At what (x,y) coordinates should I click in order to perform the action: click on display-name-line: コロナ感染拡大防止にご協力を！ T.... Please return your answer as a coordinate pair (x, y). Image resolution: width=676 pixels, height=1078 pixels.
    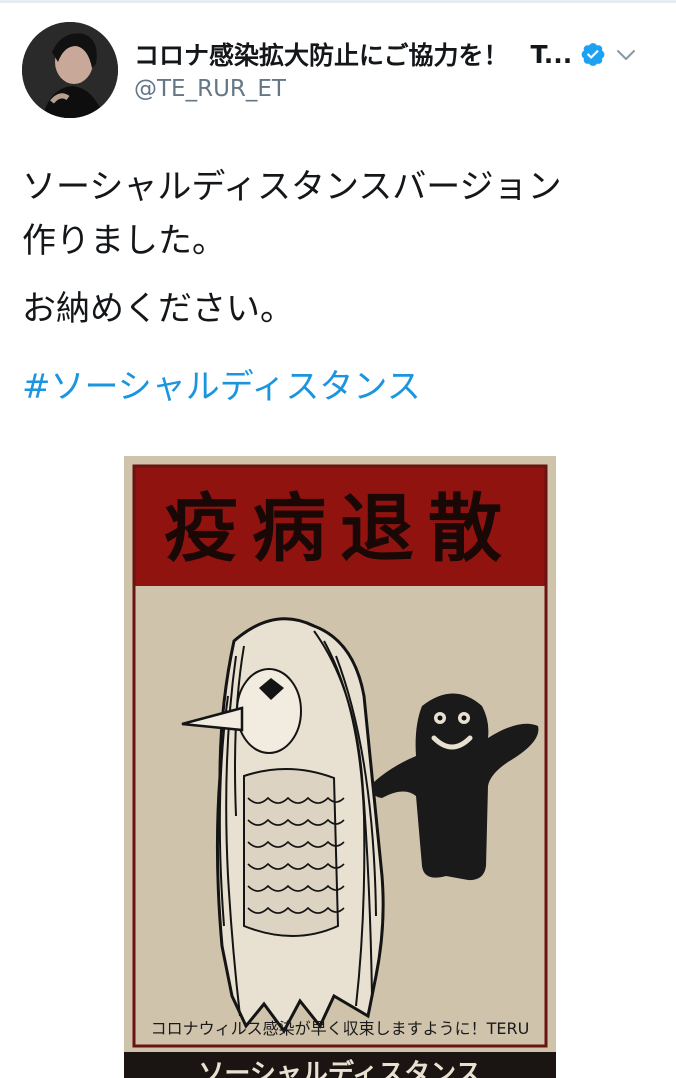
    Looking at the image, I should click on (394, 54).